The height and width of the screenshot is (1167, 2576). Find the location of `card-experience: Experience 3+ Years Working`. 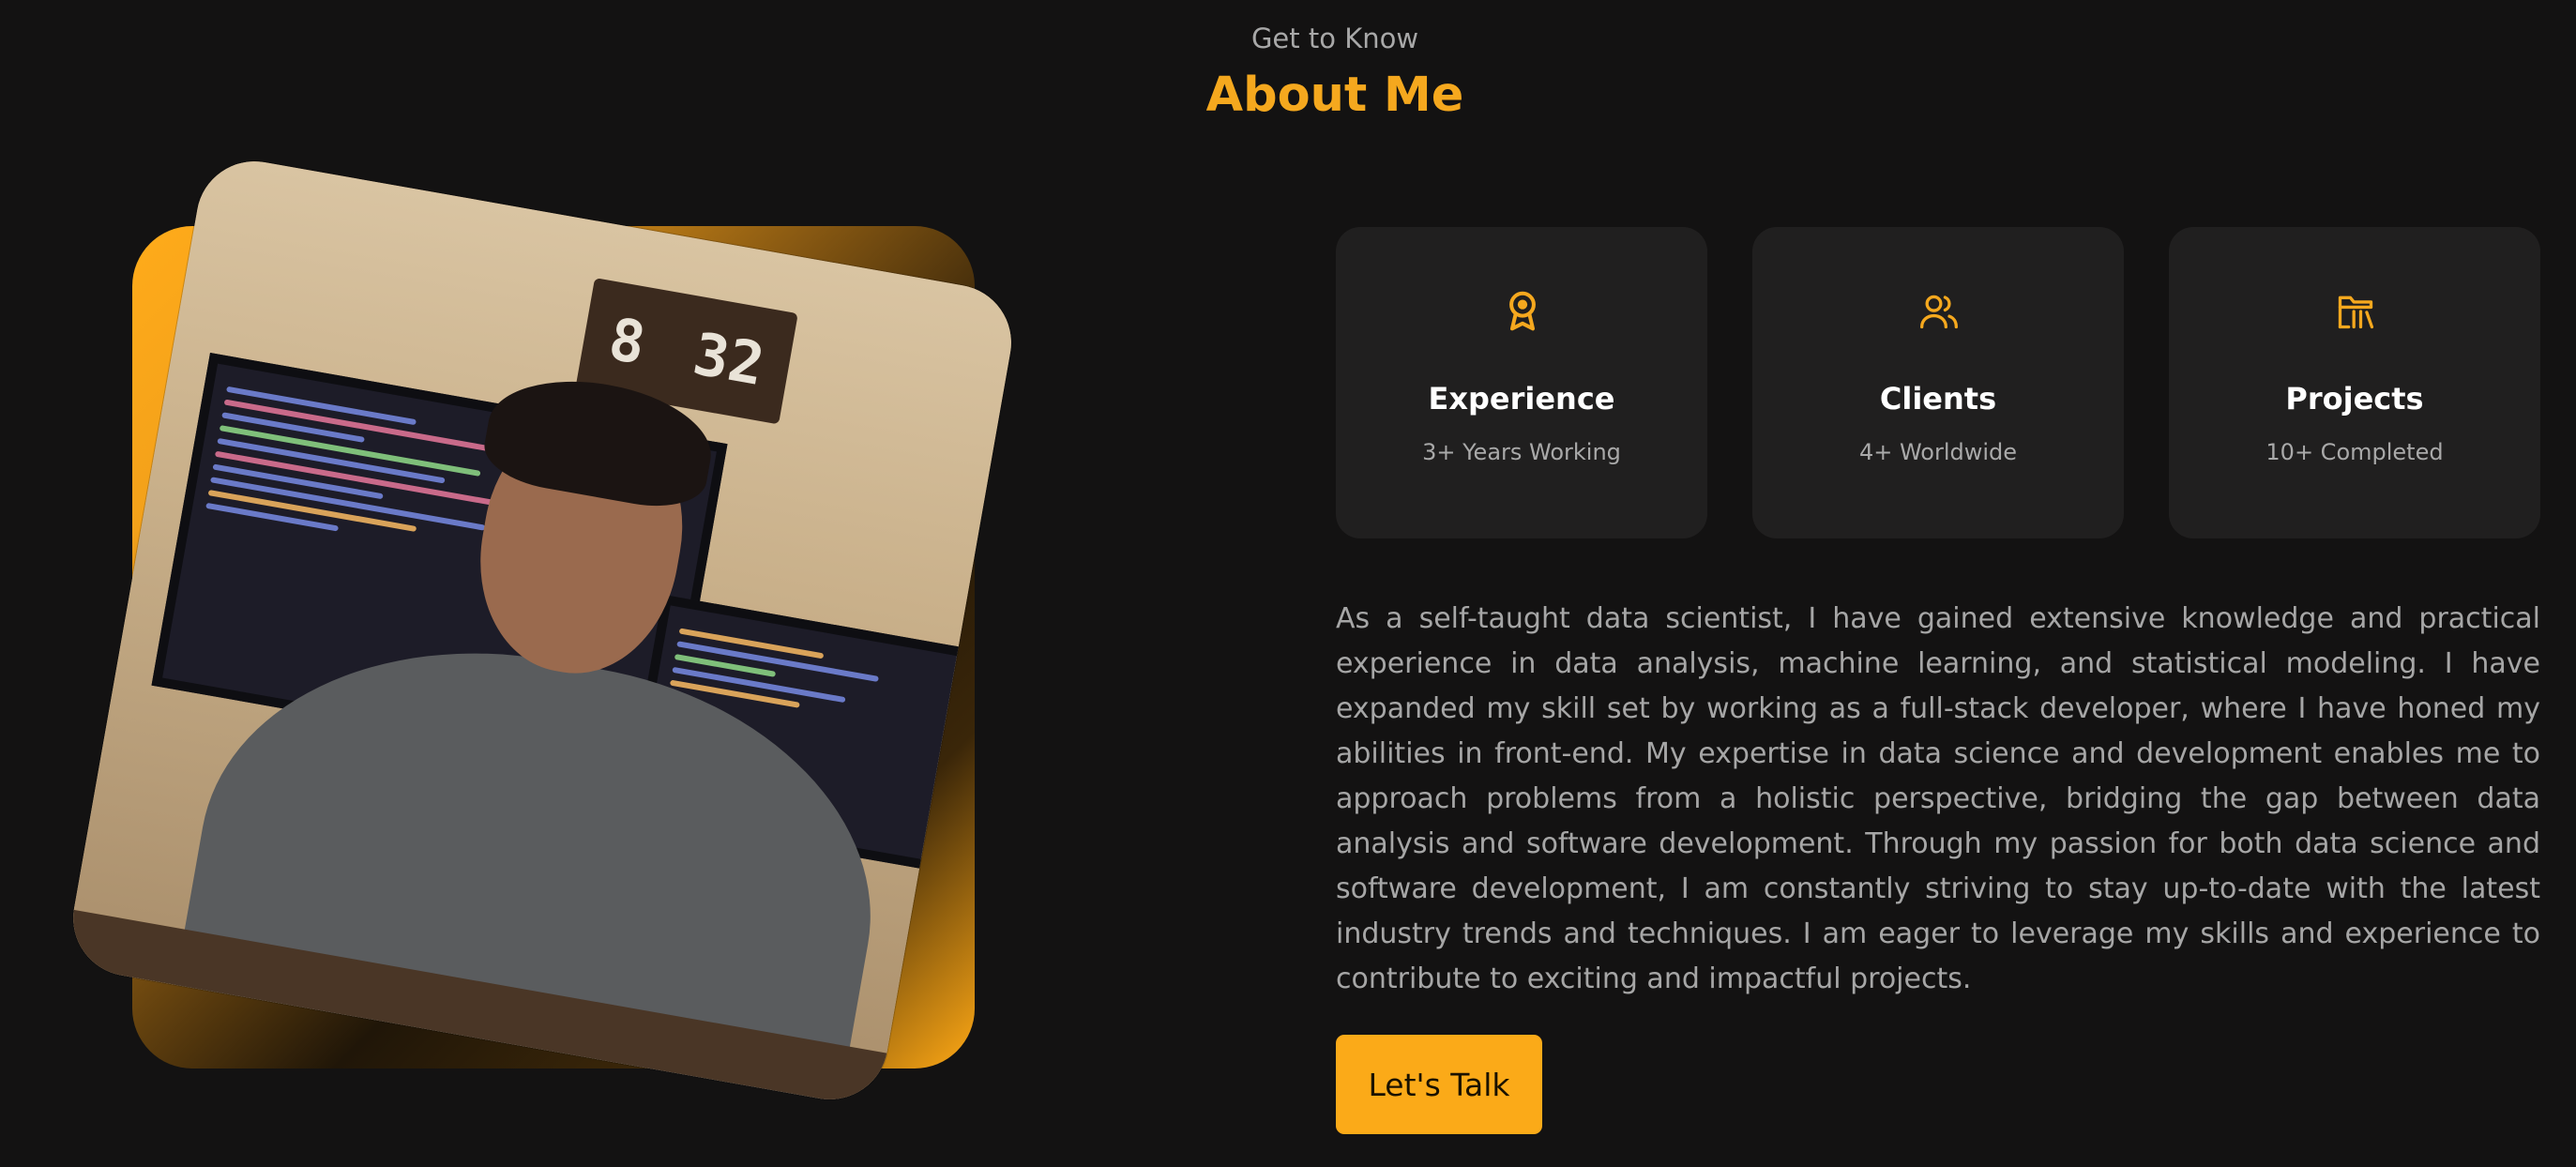

card-experience: Experience 3+ Years Working is located at coordinates (1521, 382).